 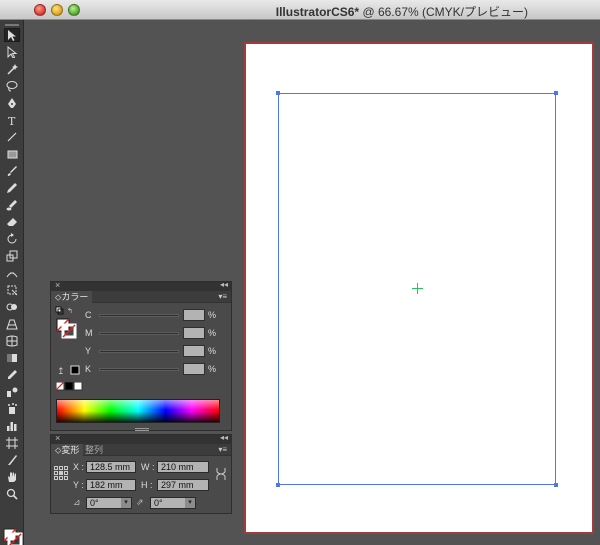 What do you see at coordinates (57, 10) in the screenshot?
I see `minimize-window-button` at bounding box center [57, 10].